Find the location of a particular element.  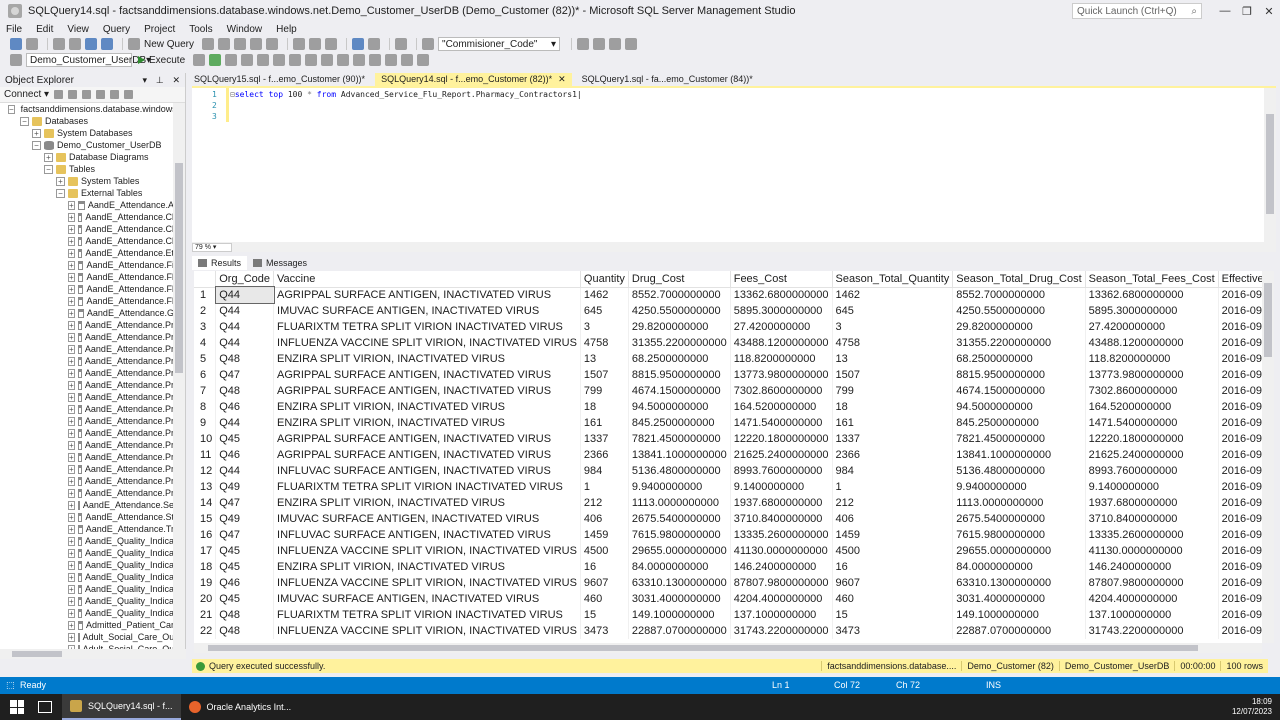

mdx-query-icon is located at coordinates (240, 44).